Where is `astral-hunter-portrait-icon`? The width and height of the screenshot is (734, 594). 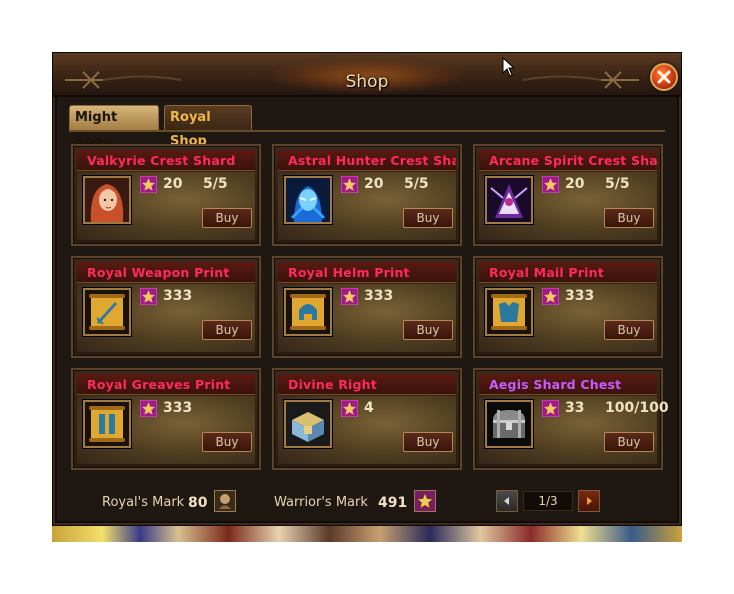
astral-hunter-portrait-icon is located at coordinates (308, 200).